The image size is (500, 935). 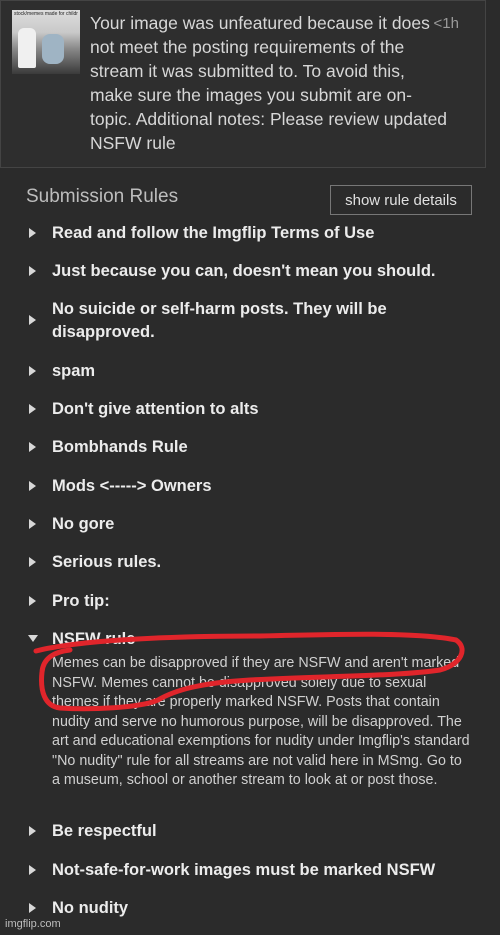 I want to click on show-rule-details-button: show rule details, so click(x=401, y=200).